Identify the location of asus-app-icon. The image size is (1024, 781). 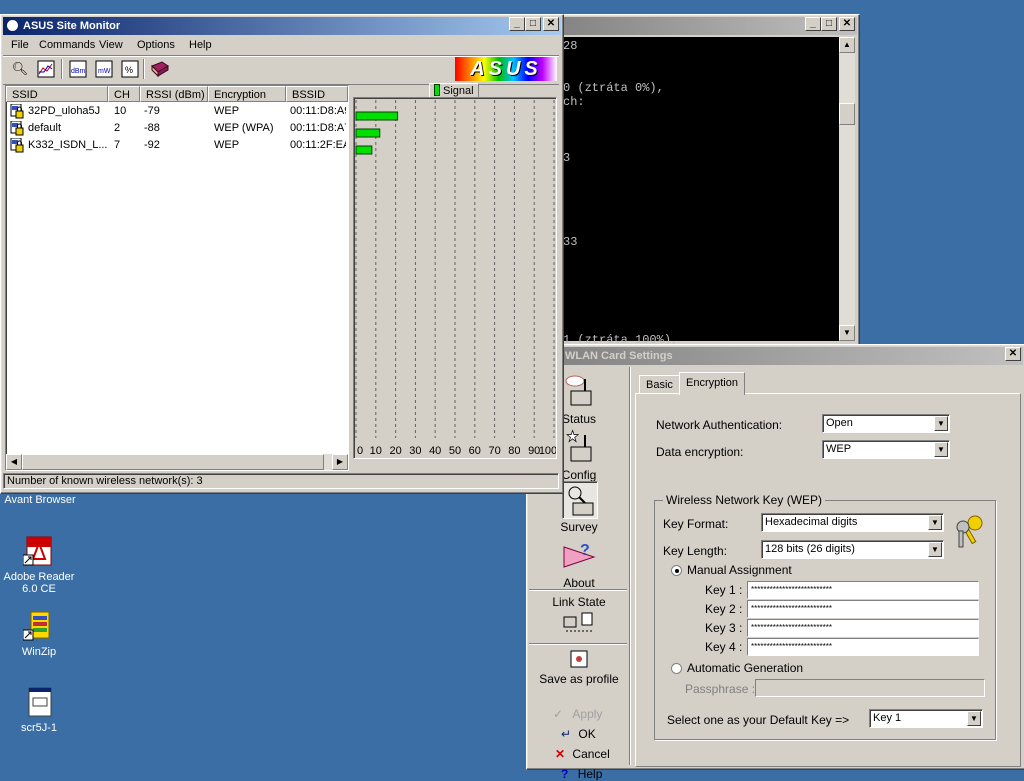
(12, 25).